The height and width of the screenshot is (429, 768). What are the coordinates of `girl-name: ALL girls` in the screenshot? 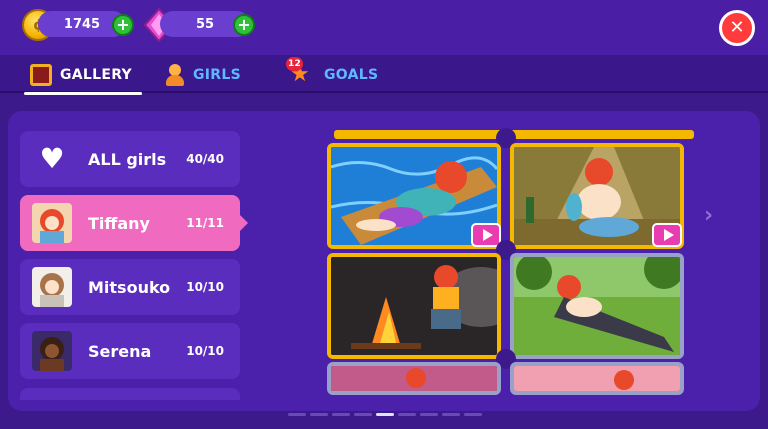 It's located at (127, 159).